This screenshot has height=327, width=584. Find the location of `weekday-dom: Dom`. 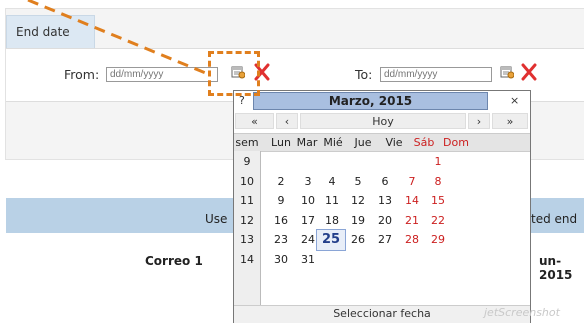

weekday-dom: Dom is located at coordinates (456, 142).